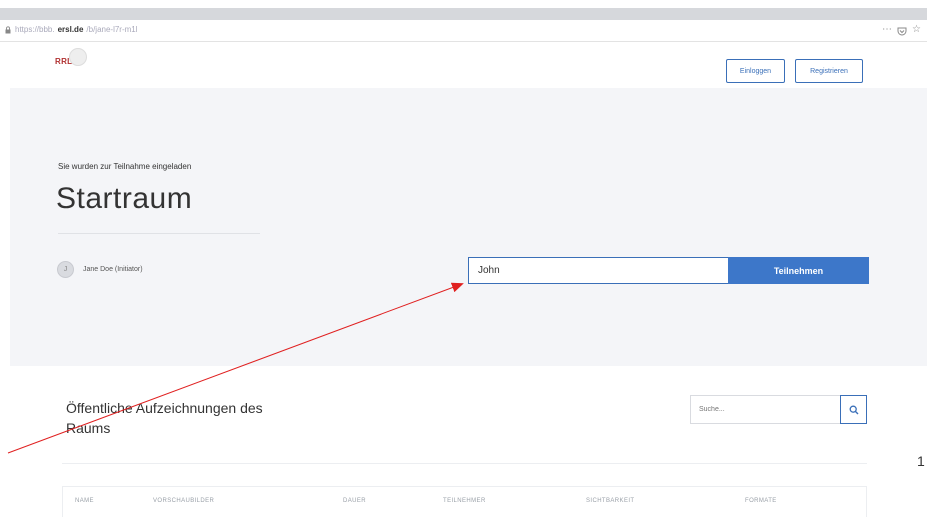 This screenshot has height=517, width=927. I want to click on annotation-label: 1, so click(921, 461).